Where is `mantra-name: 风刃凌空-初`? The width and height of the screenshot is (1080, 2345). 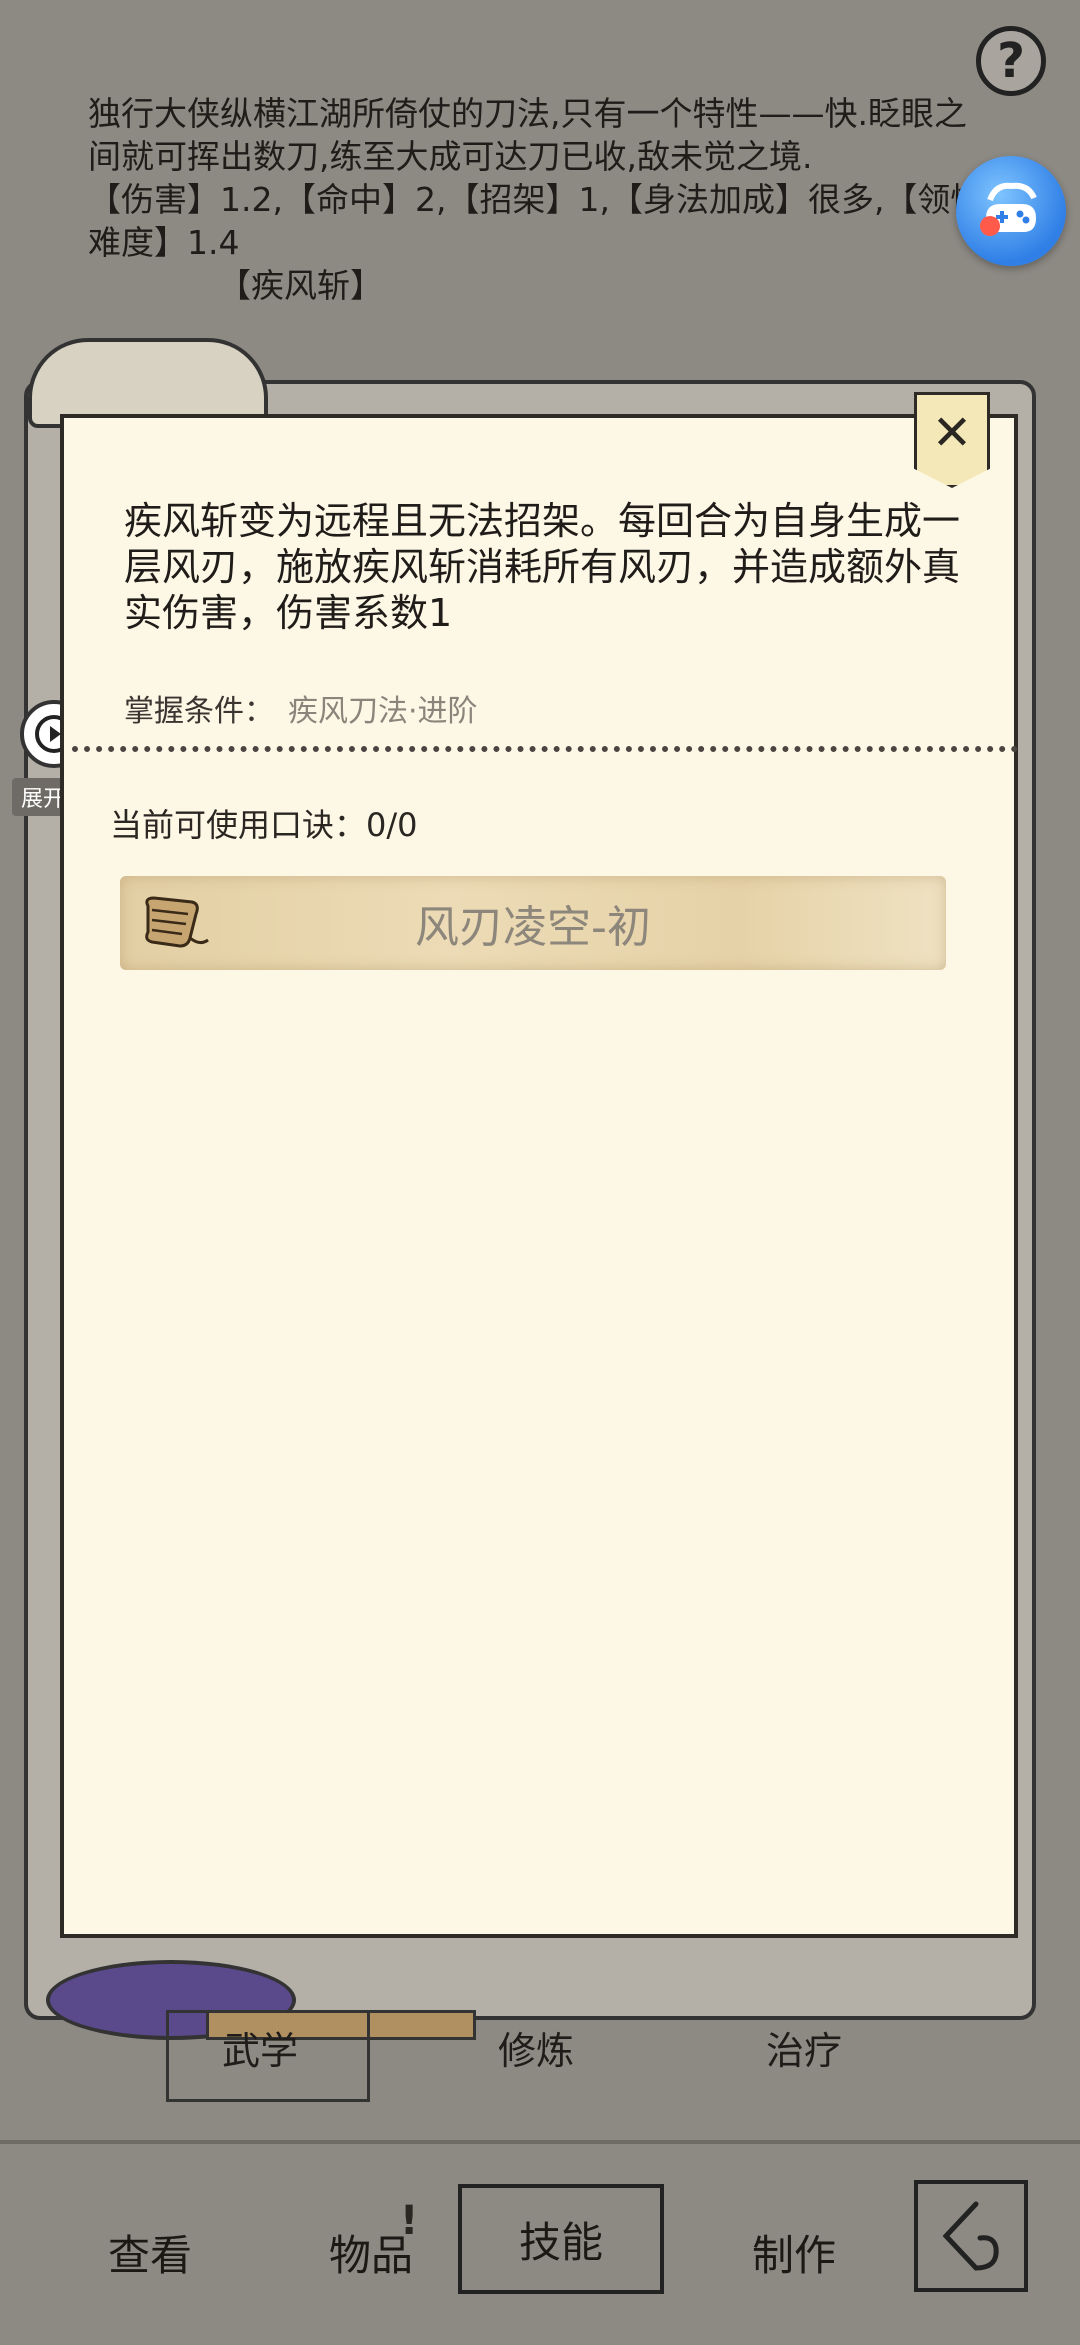 mantra-name: 风刃凌空-初 is located at coordinates (533, 927).